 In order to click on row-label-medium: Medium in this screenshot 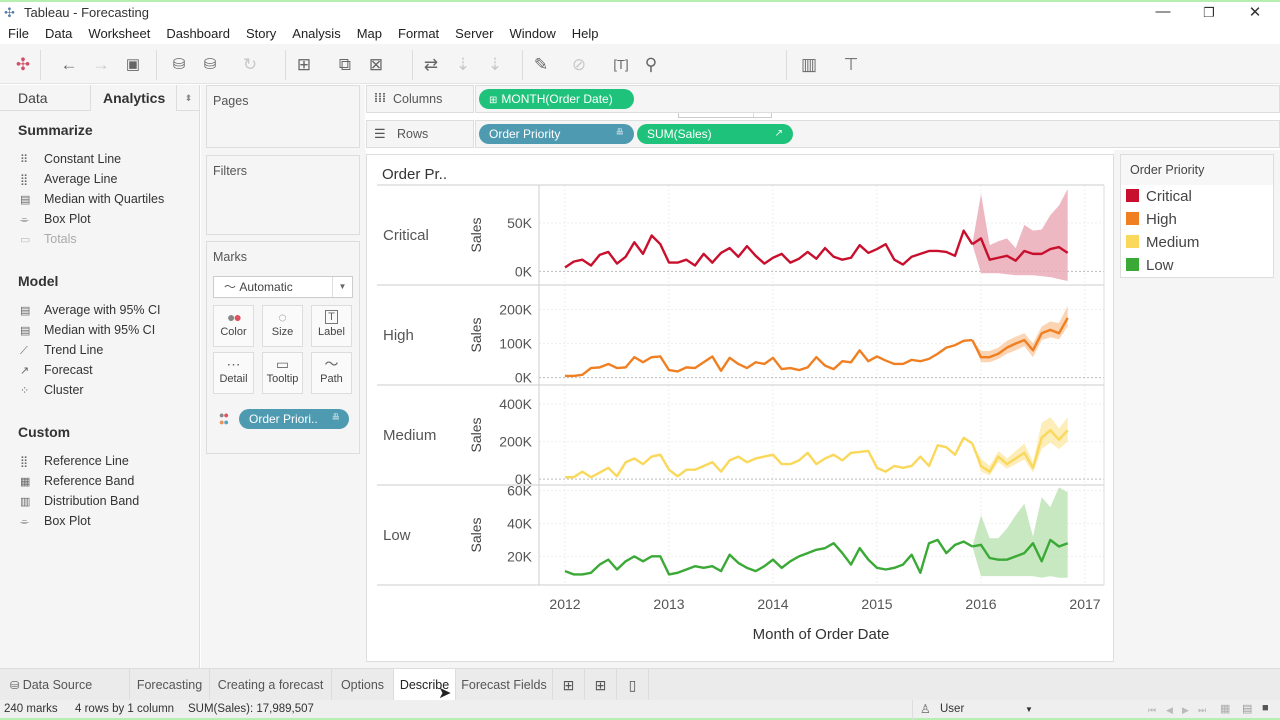, I will do `click(409, 435)`.